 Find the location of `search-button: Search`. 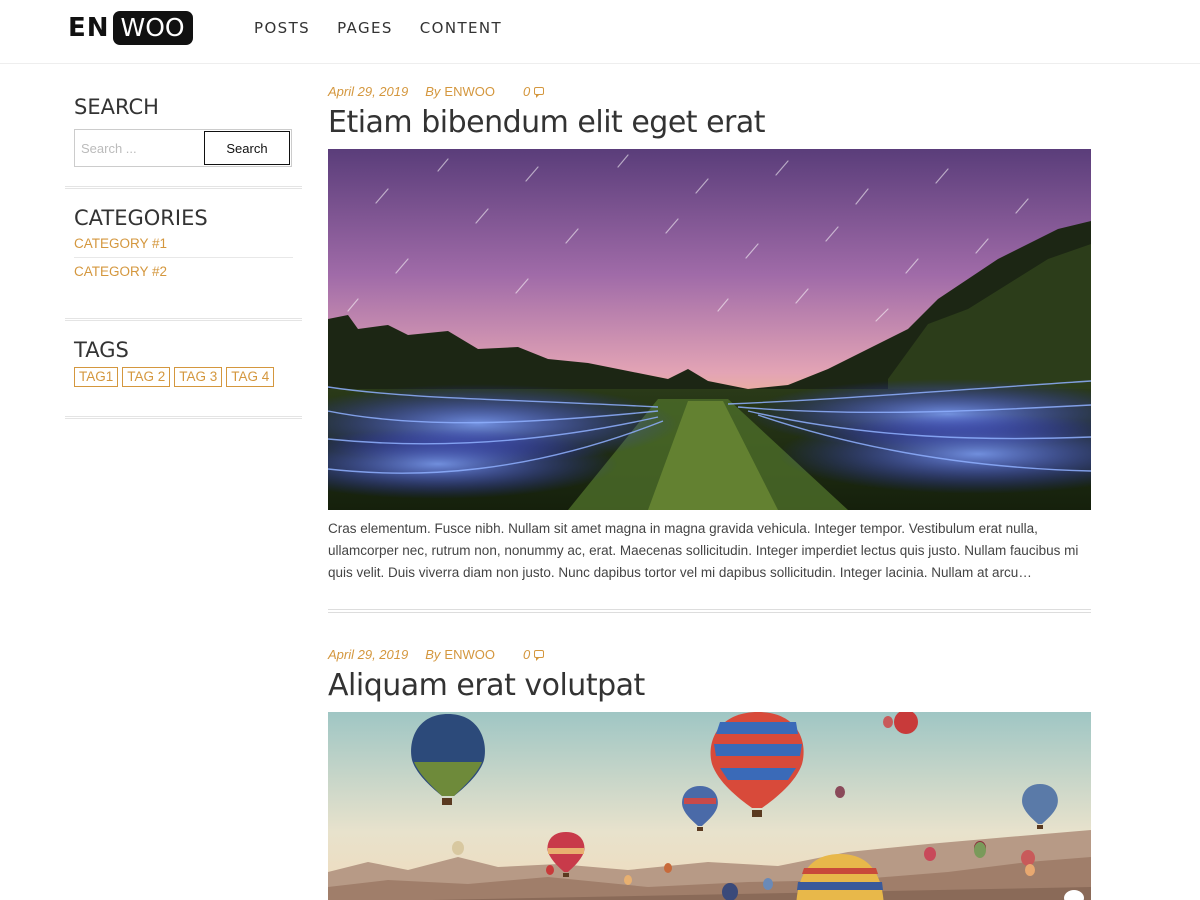

search-button: Search is located at coordinates (247, 148).